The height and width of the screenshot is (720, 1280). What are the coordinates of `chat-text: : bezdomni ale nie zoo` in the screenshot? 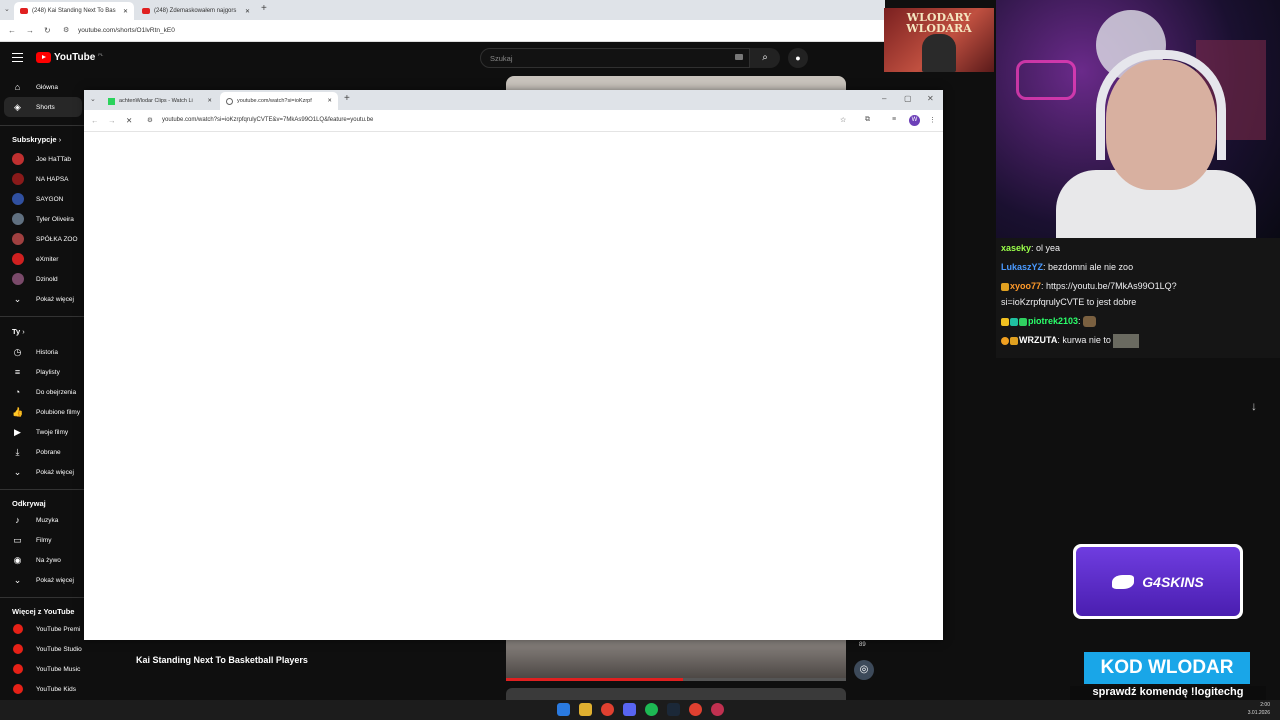 It's located at (1088, 267).